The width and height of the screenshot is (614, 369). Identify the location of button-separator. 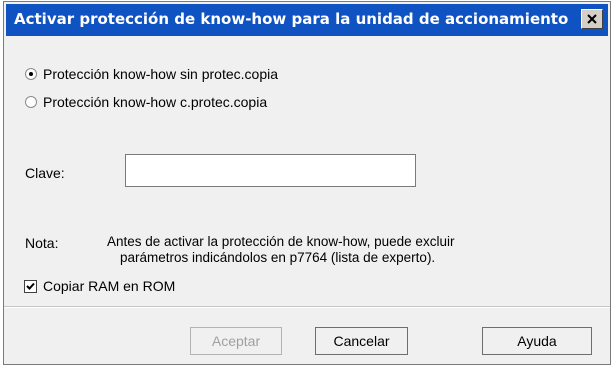
(307, 307).